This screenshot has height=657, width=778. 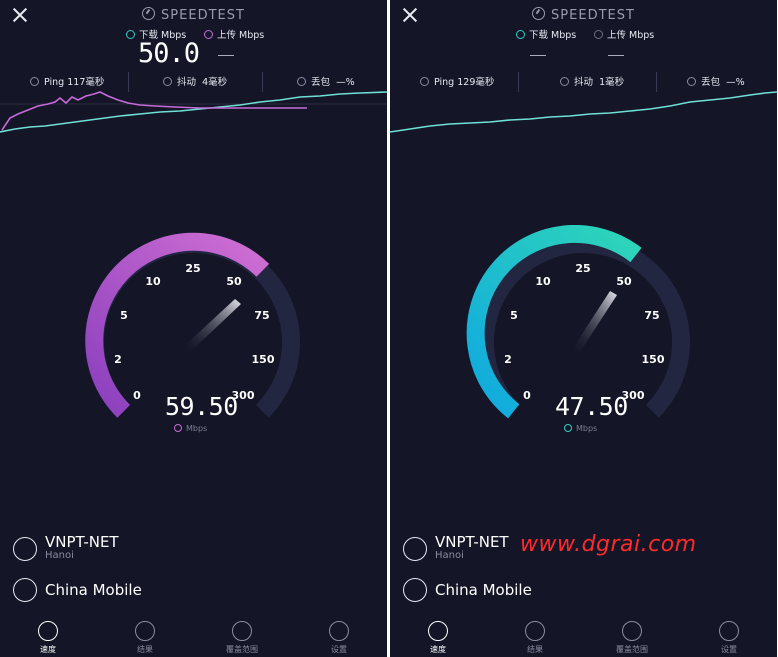 What do you see at coordinates (201, 406) in the screenshot?
I see `current-speed-reading: 59.50` at bounding box center [201, 406].